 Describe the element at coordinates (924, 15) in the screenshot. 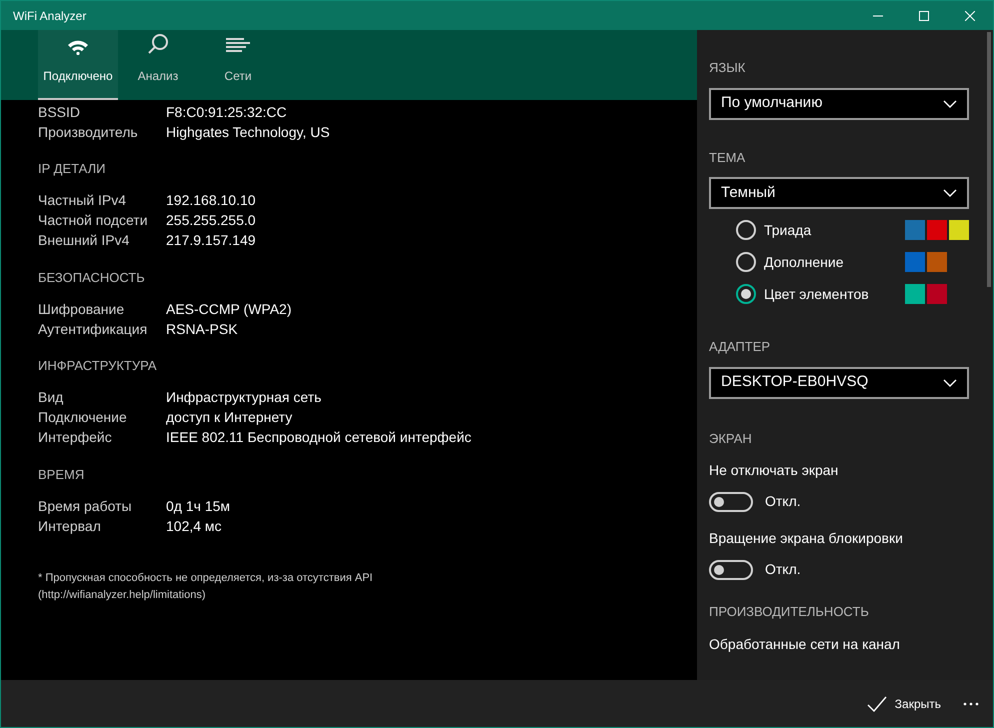

I see `maximize-icon` at that location.